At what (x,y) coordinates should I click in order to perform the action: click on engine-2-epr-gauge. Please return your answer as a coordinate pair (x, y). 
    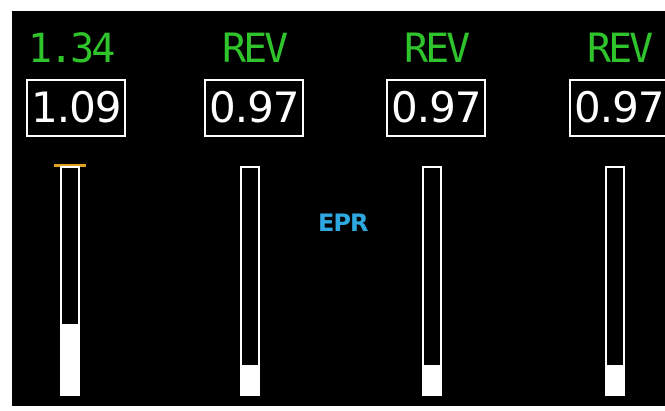
    Looking at the image, I should click on (250, 281).